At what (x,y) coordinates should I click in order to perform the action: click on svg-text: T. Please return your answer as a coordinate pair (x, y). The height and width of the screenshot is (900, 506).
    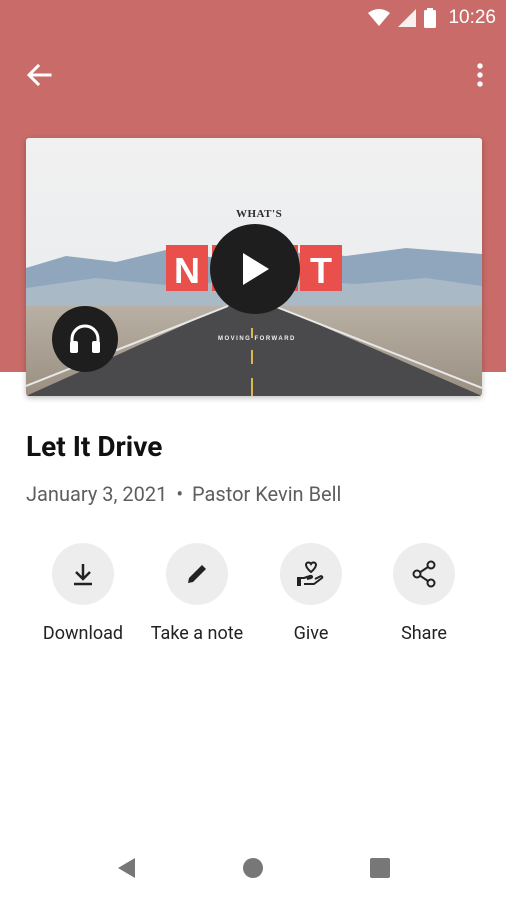
    Looking at the image, I should click on (321, 270).